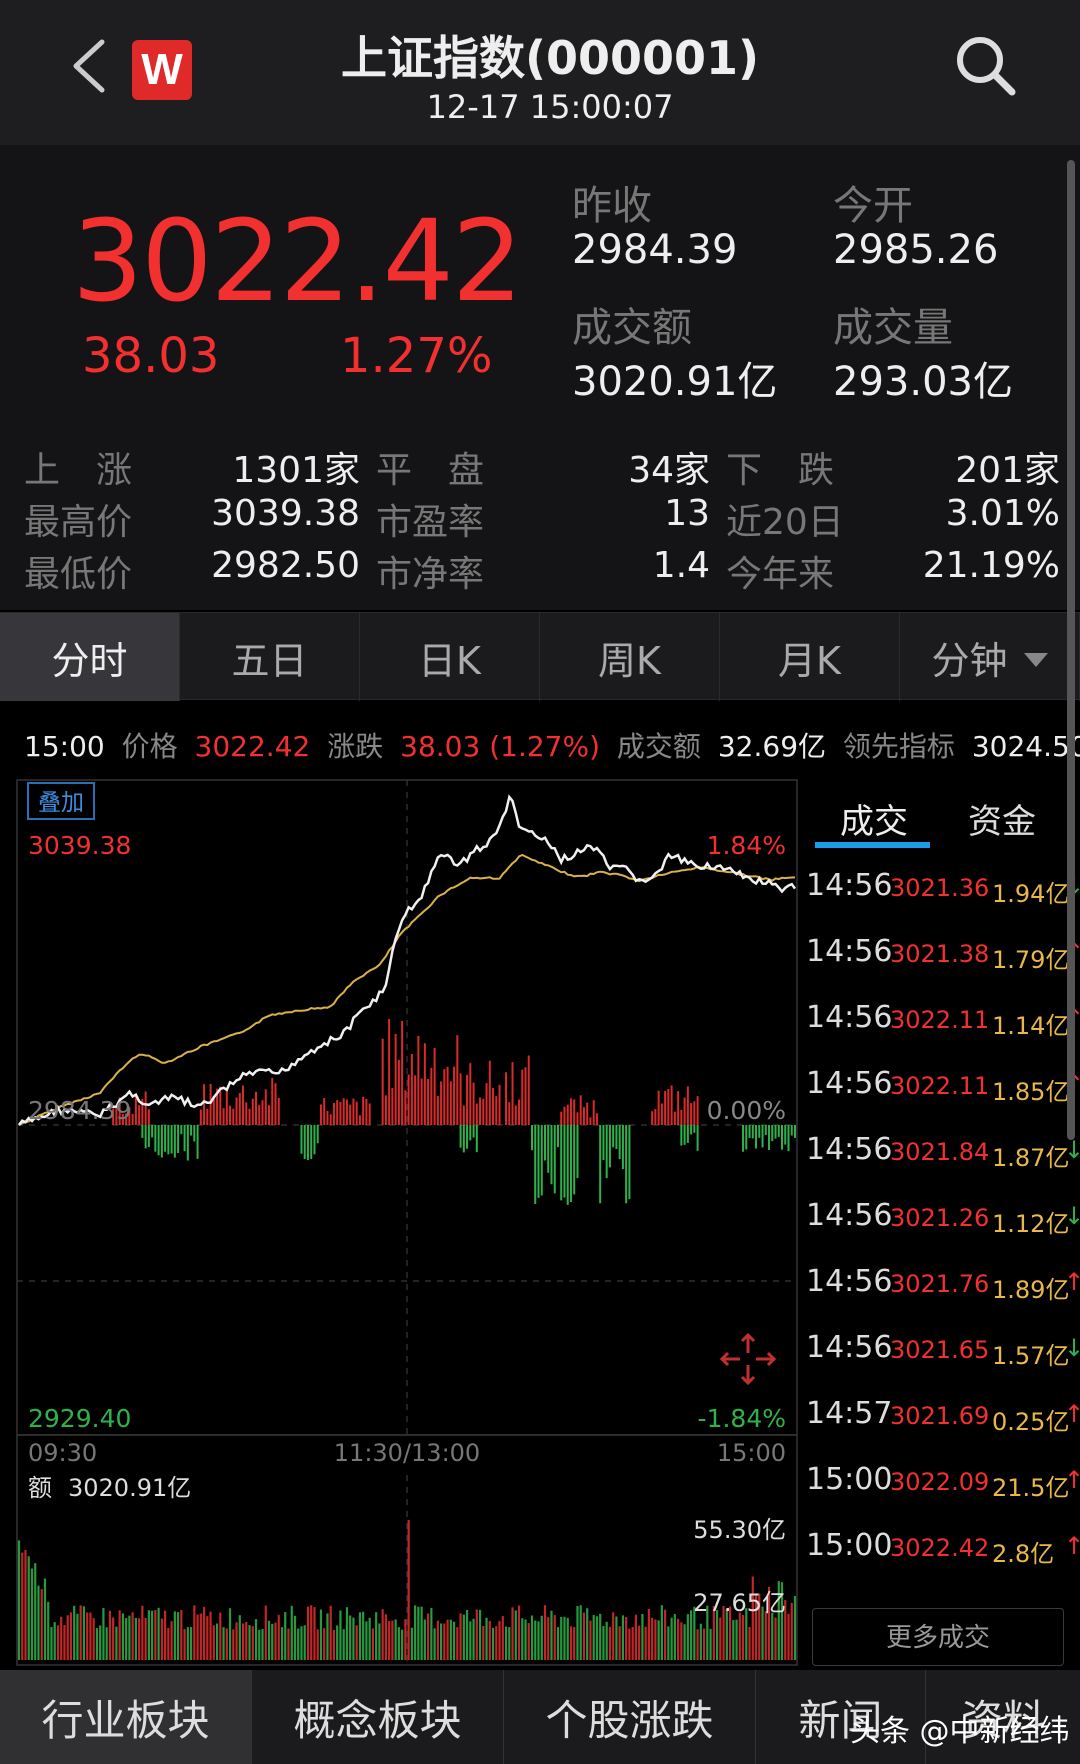 This screenshot has width=1080, height=1764. Describe the element at coordinates (1007, 470) in the screenshot. I see `stat-value: 201家` at that location.